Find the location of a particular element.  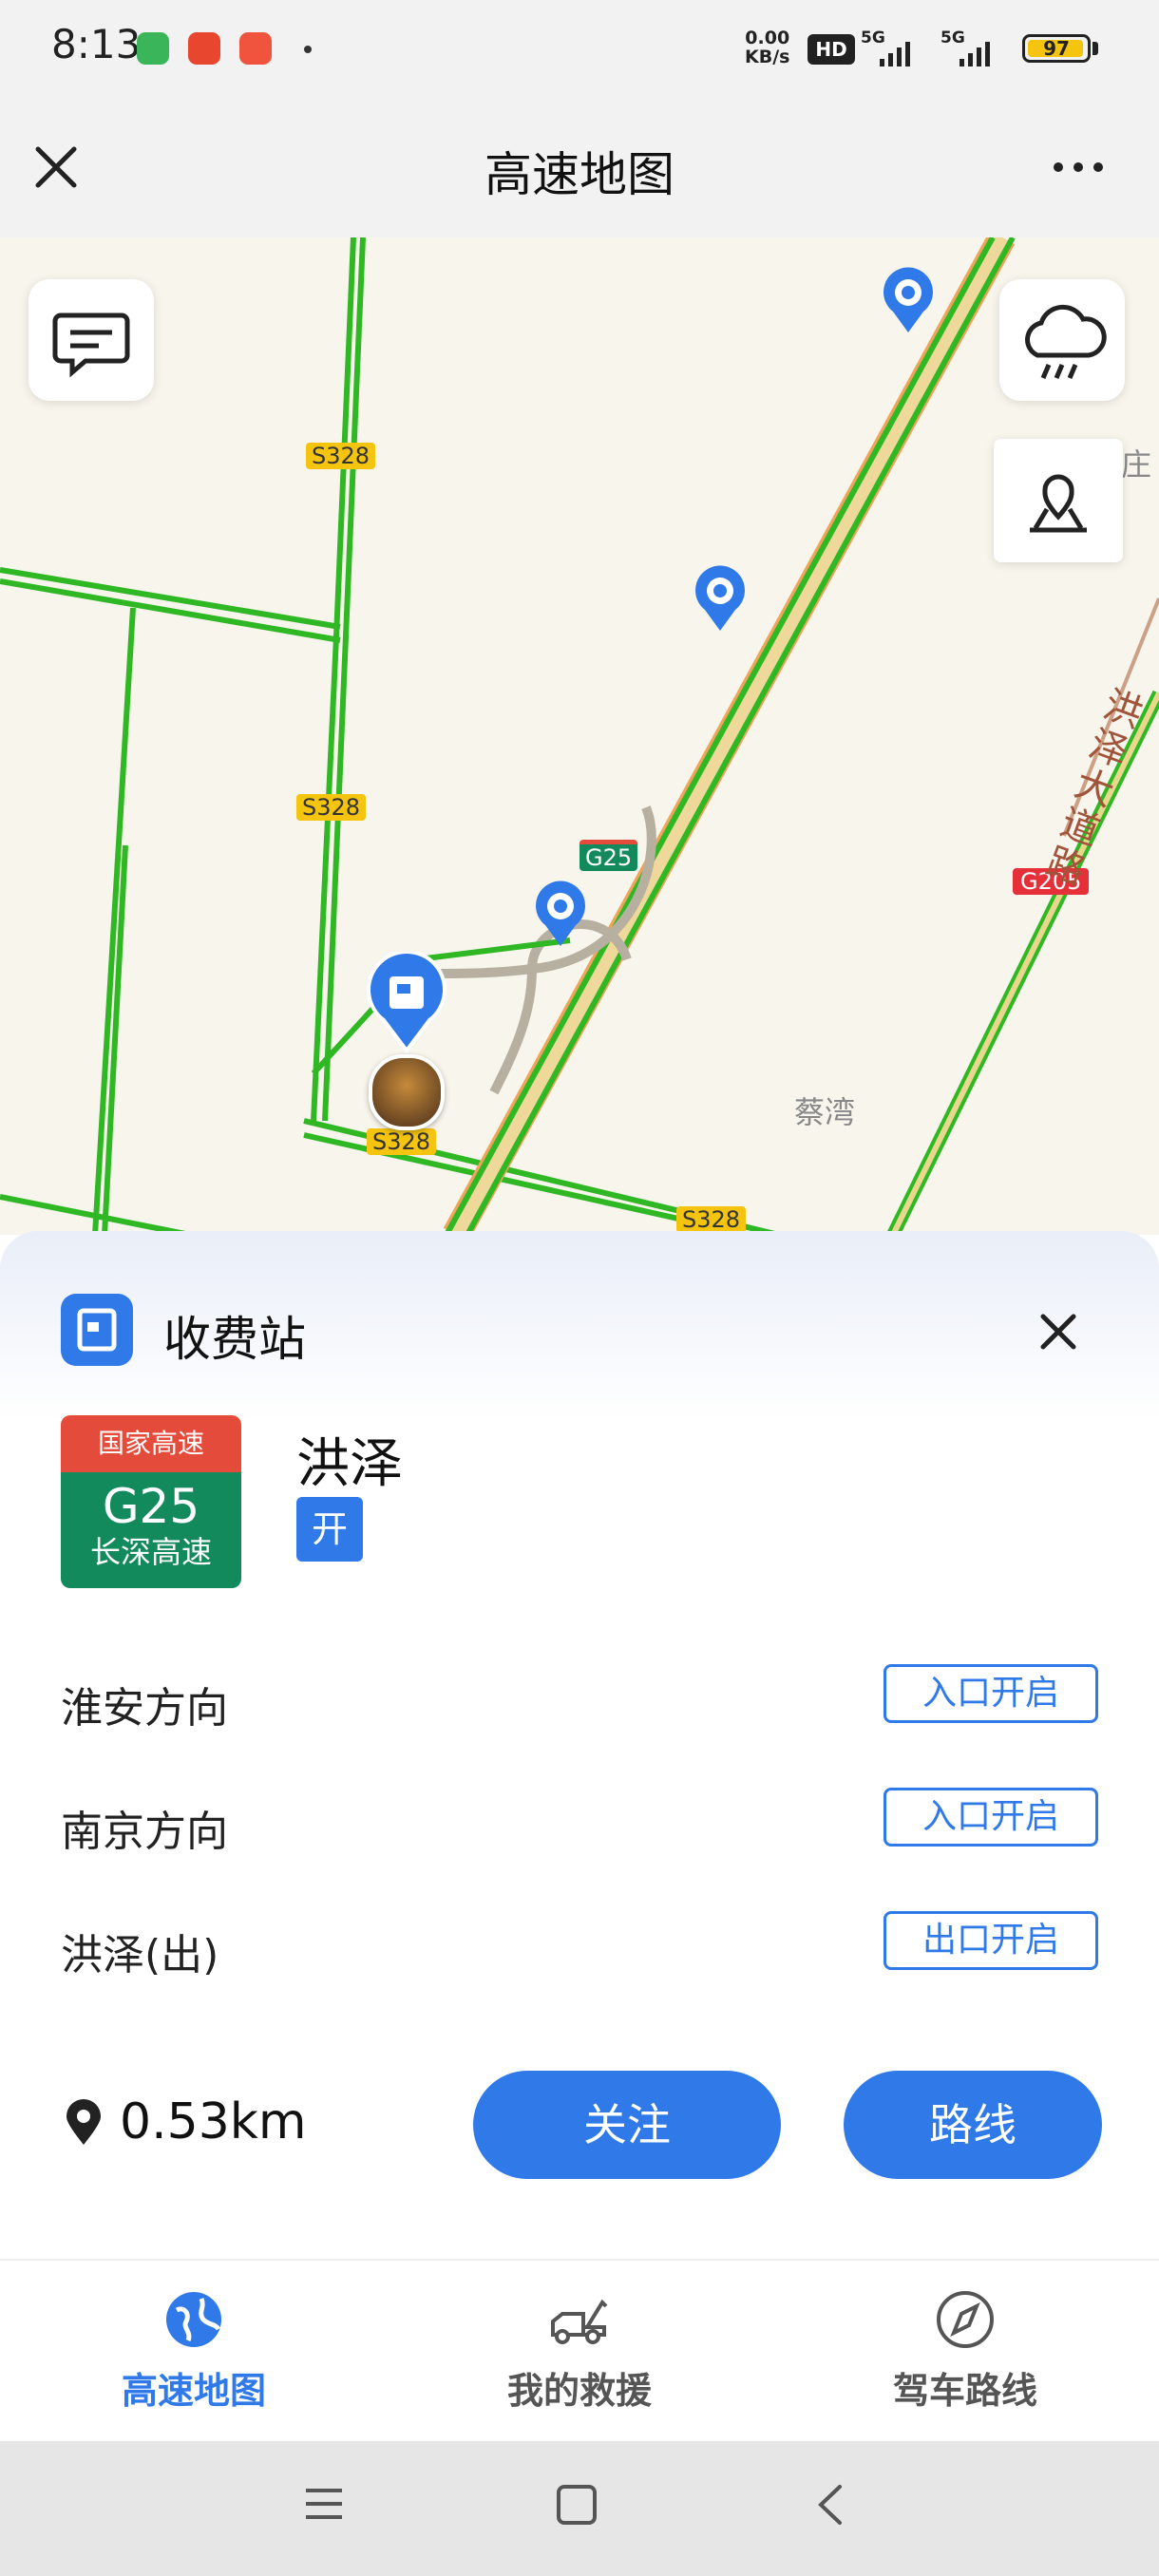

weather-icon is located at coordinates (1066, 341).